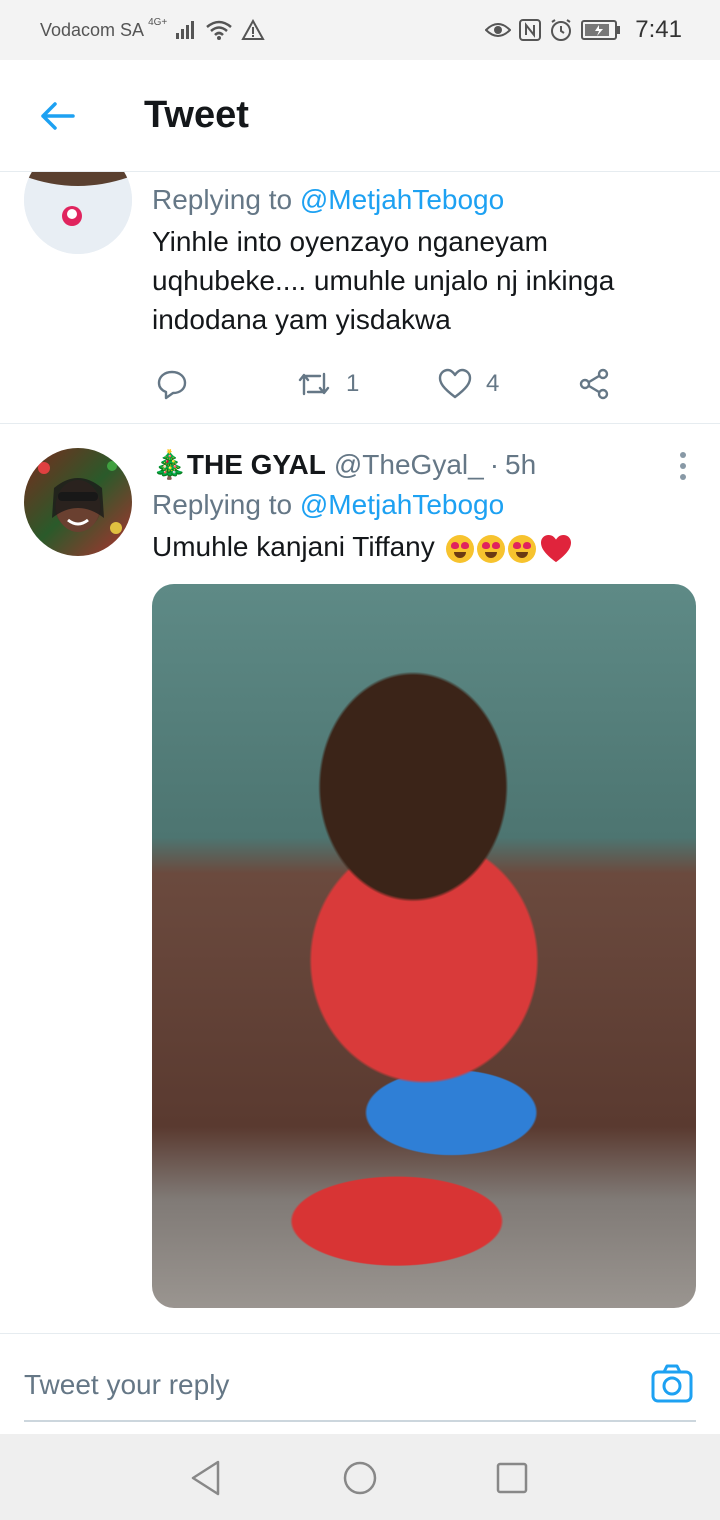 Image resolution: width=720 pixels, height=1520 pixels. I want to click on camera-icon, so click(672, 1383).